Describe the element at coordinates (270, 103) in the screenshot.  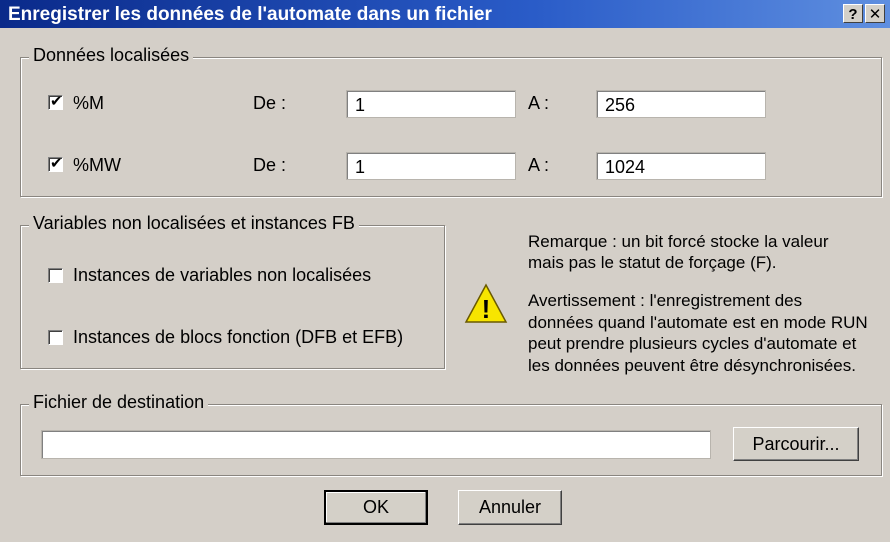
I see `from-label-m: De :` at that location.